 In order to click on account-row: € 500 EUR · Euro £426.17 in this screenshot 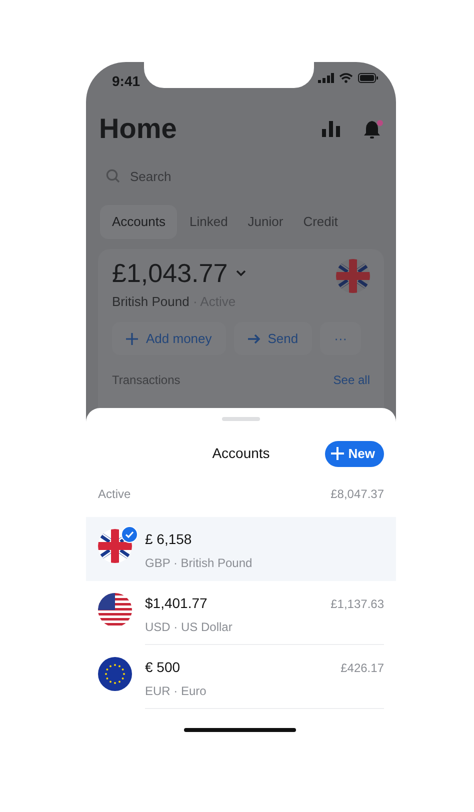, I will do `click(241, 677)`.